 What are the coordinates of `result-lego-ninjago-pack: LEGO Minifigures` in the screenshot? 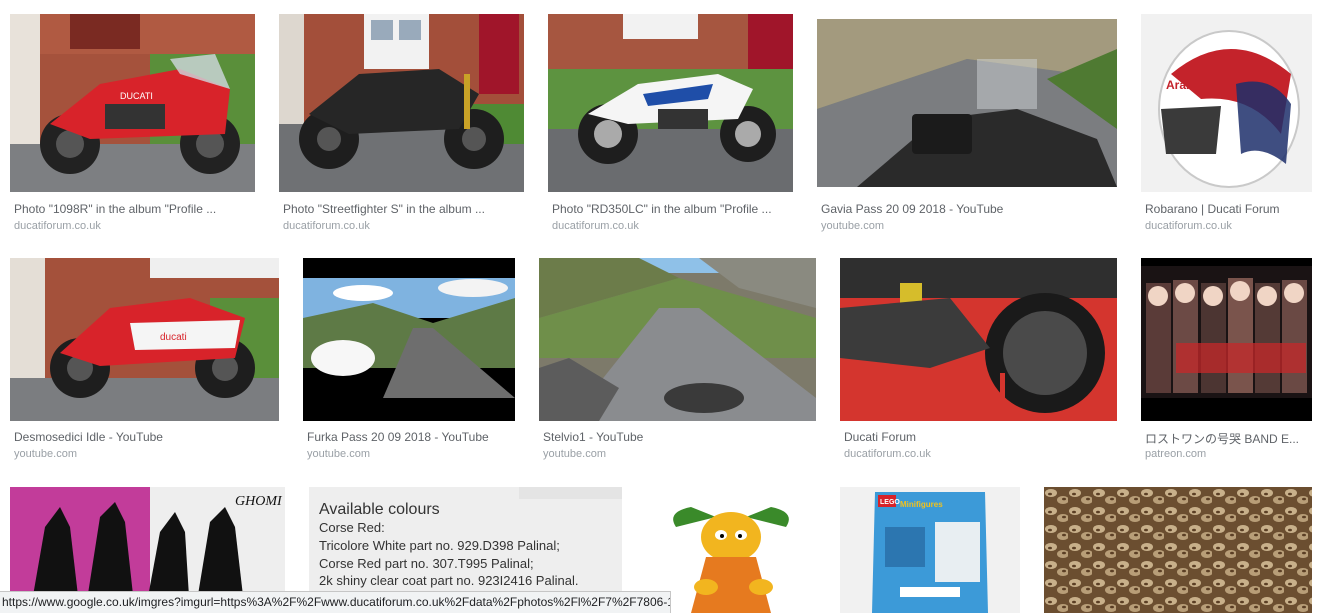 It's located at (930, 550).